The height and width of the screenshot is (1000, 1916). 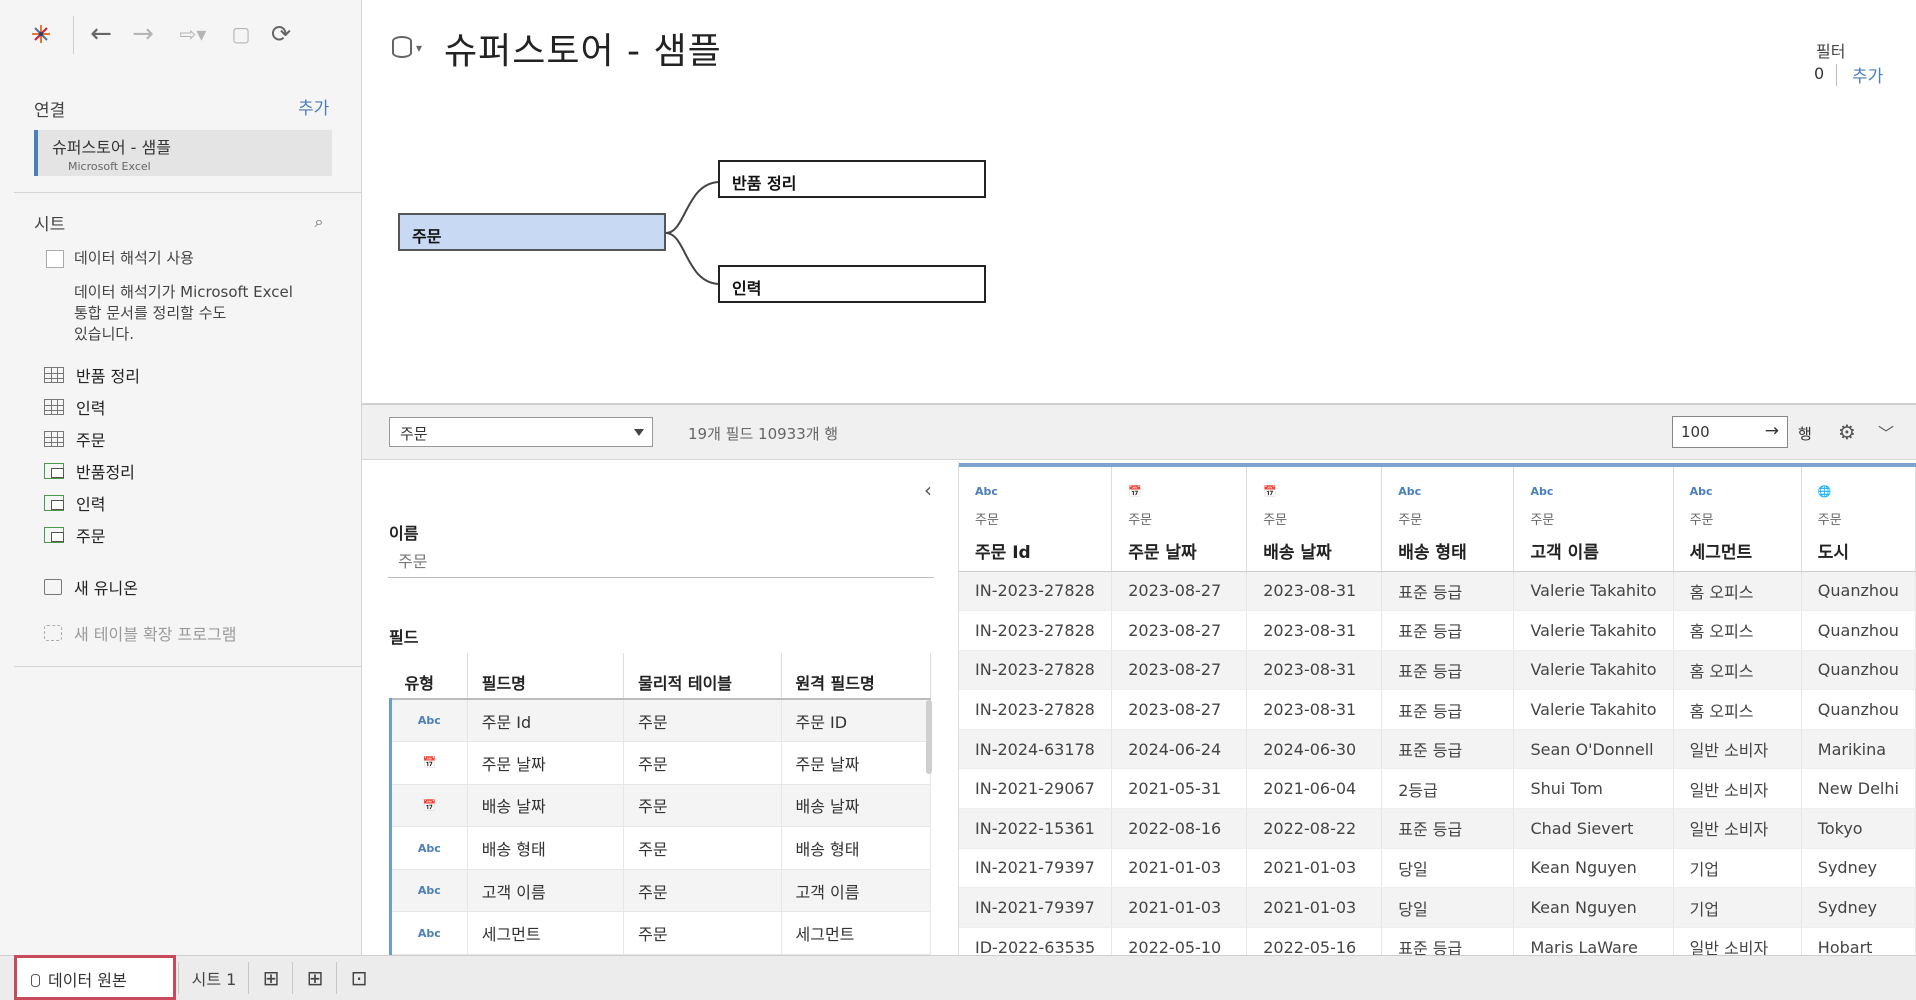 I want to click on named-range-orders: 주문, so click(x=74, y=535).